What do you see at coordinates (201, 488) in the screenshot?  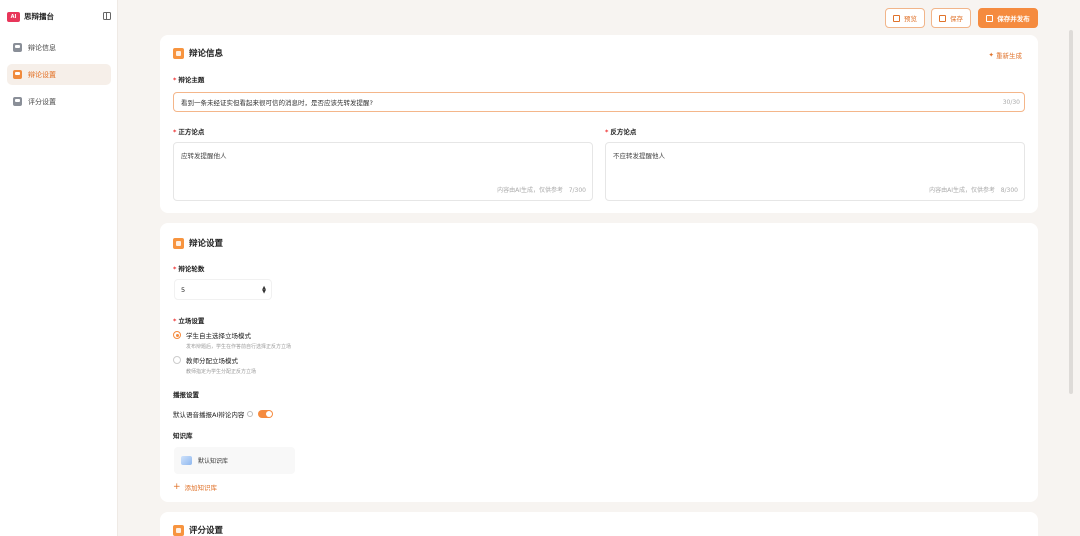 I see `add-knowledge-base-label: 添加知识库` at bounding box center [201, 488].